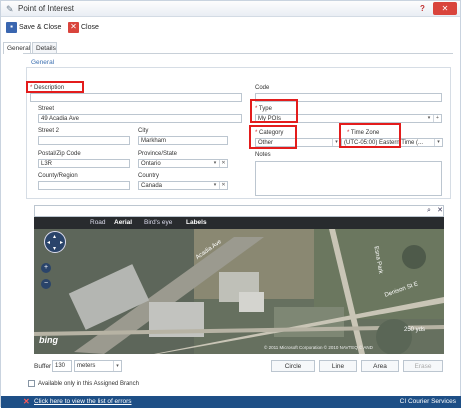  Describe the element at coordinates (427, 401) in the screenshot. I see `company-name: CI Courier Services` at that location.